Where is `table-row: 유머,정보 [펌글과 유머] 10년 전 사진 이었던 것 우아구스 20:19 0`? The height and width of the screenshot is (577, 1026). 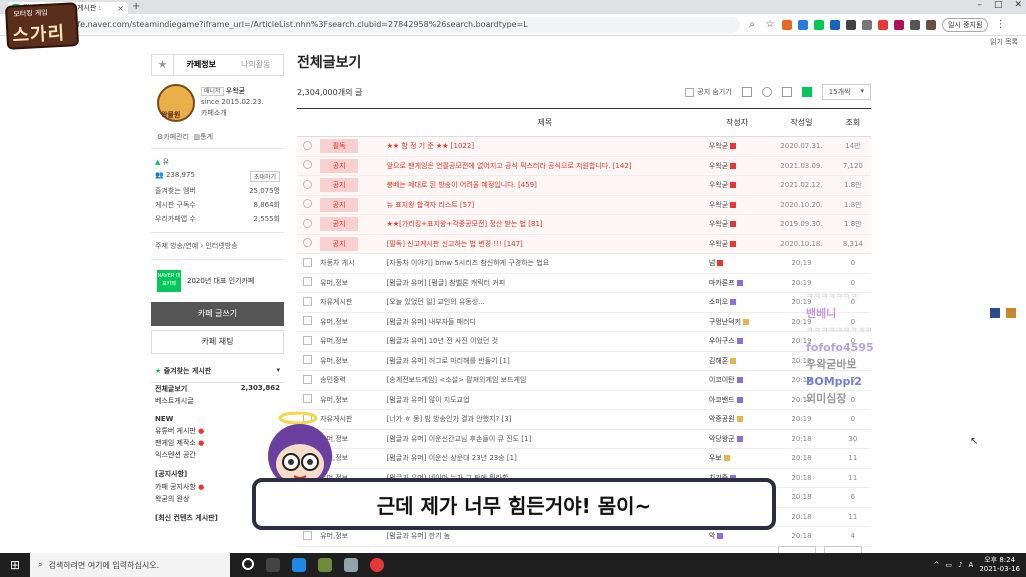 table-row: 유머,정보 [펌글과 유머] 10년 전 사진 이었던 것 우아구스 20:19 0 is located at coordinates (584, 341).